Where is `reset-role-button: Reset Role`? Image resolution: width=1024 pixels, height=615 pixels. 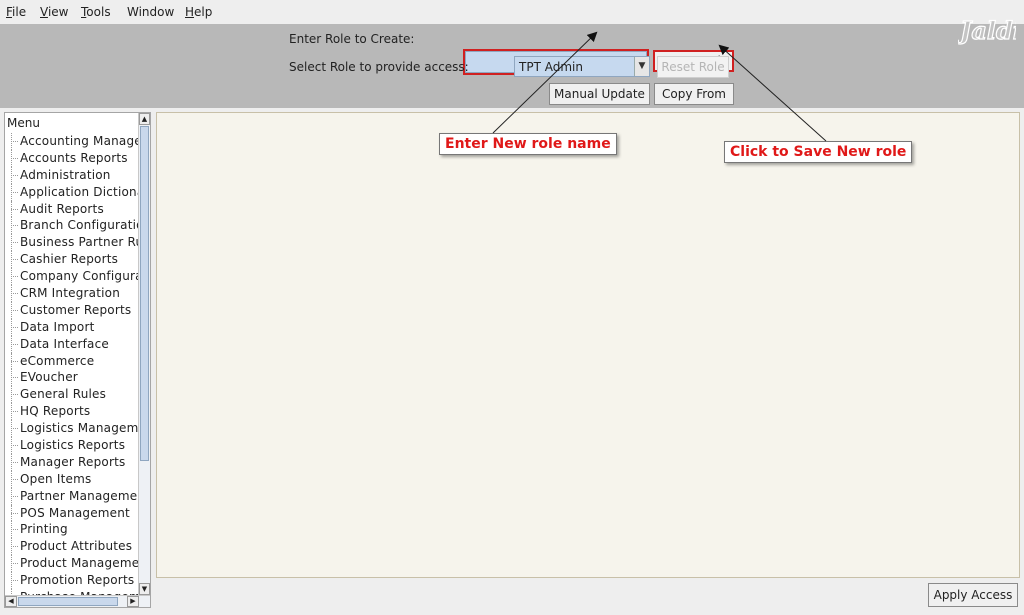
reset-role-button: Reset Role is located at coordinates (693, 67).